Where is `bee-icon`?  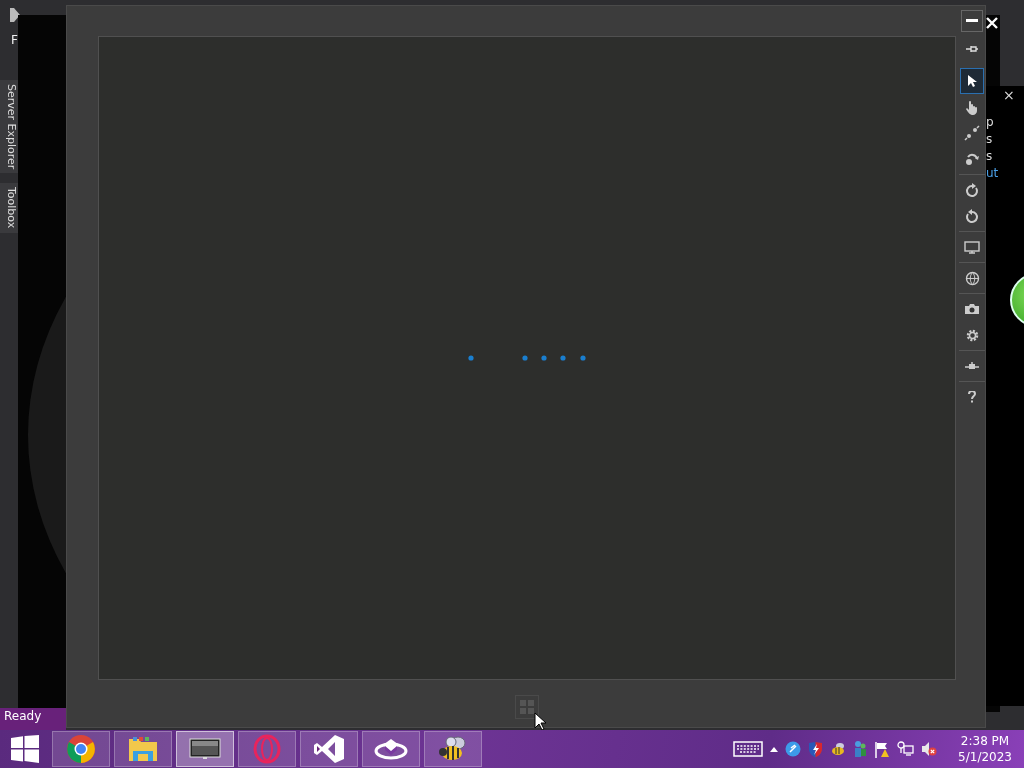
bee-icon is located at coordinates (838, 749).